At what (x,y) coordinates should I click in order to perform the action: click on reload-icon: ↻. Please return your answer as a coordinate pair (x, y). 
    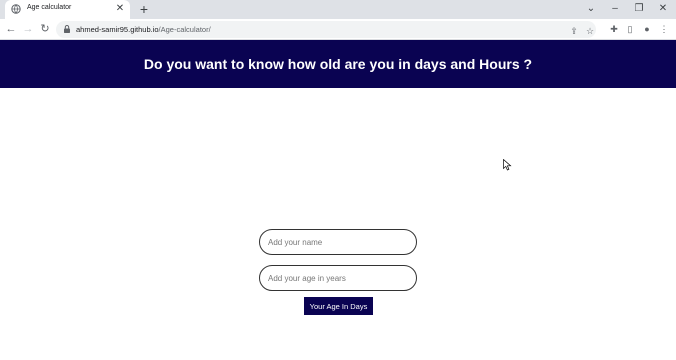
    Looking at the image, I should click on (45, 29).